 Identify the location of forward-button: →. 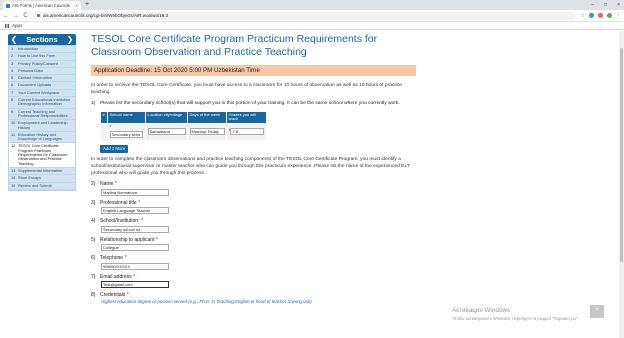
(16, 16).